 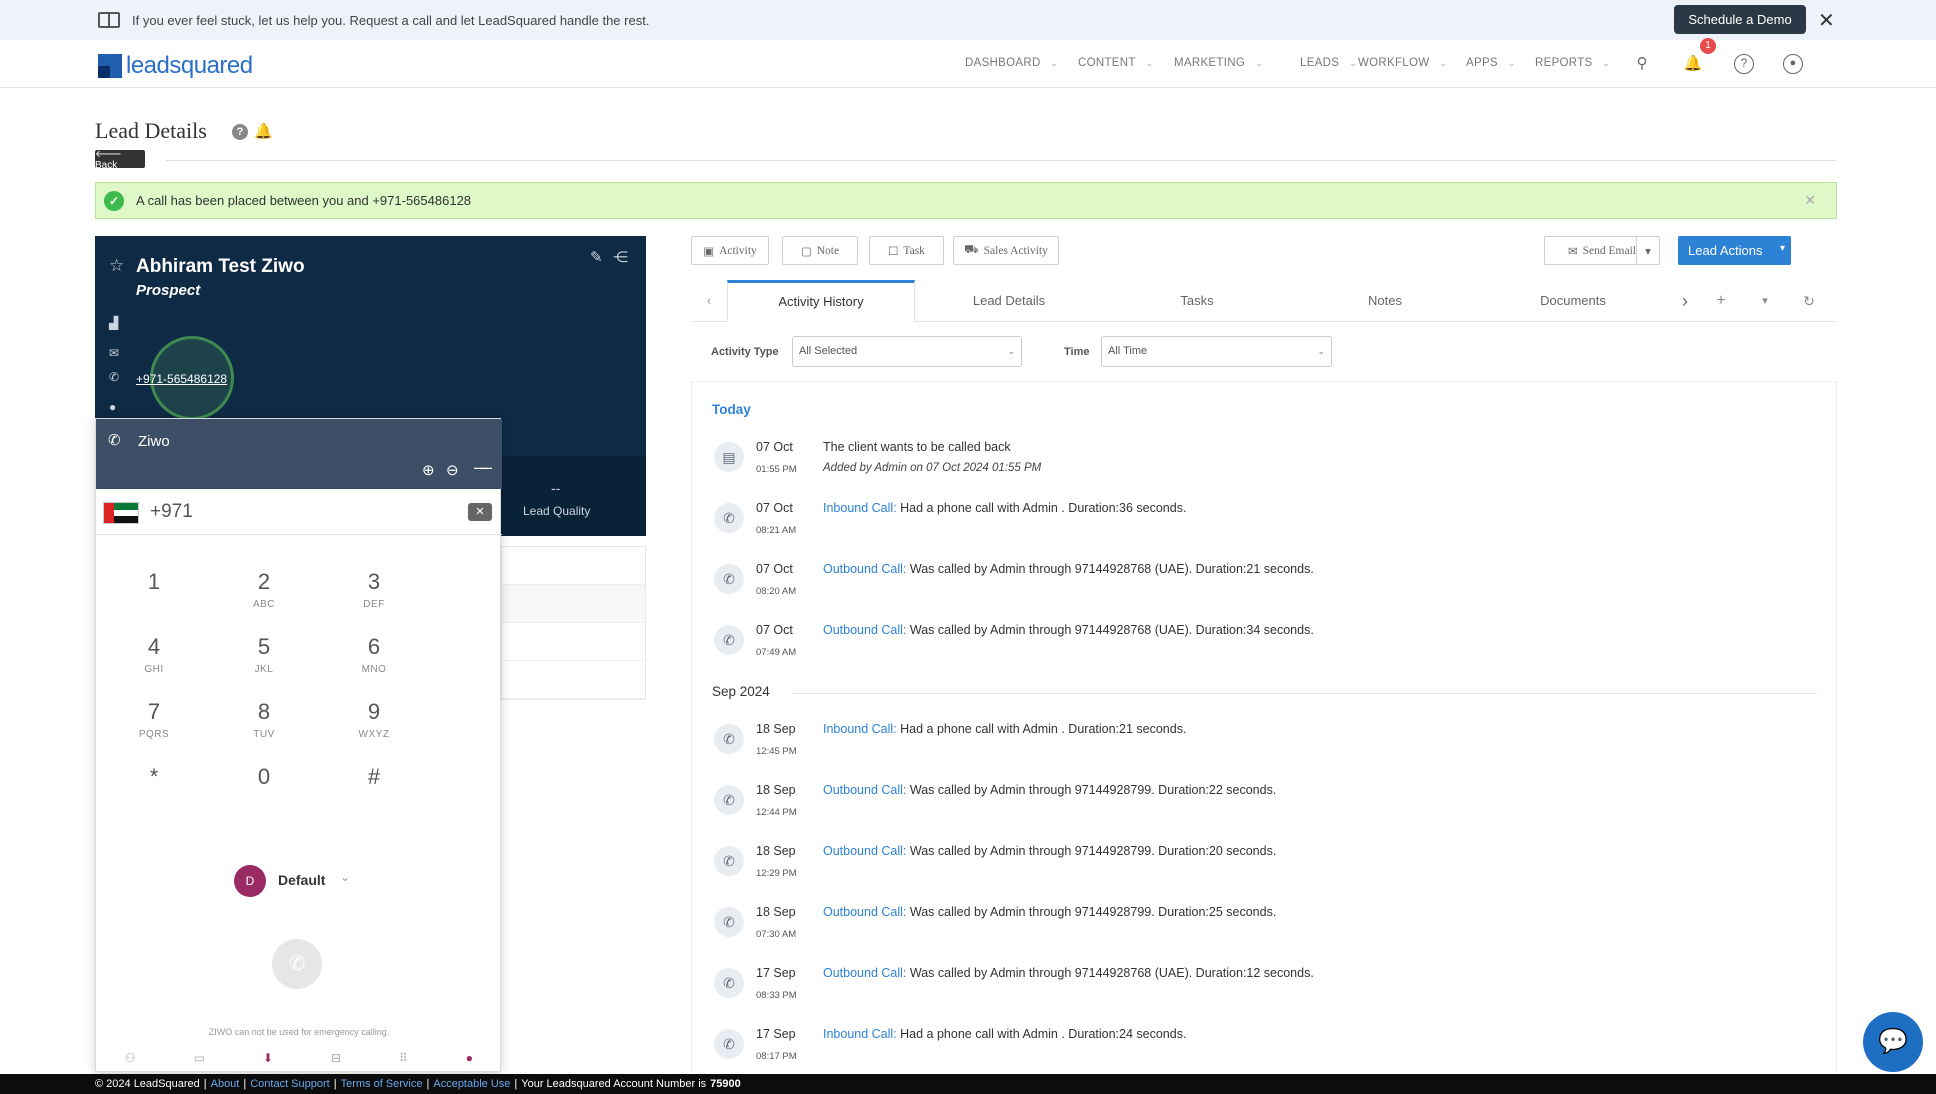 What do you see at coordinates (264, 589) in the screenshot?
I see `dial-key-2: 2 ABC` at bounding box center [264, 589].